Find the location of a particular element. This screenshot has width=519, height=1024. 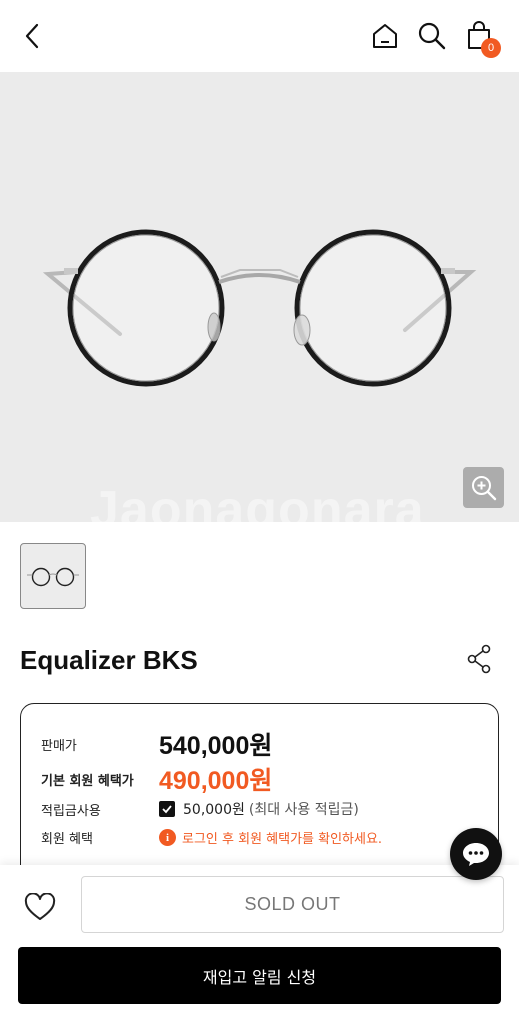

home-button is located at coordinates (385, 36).